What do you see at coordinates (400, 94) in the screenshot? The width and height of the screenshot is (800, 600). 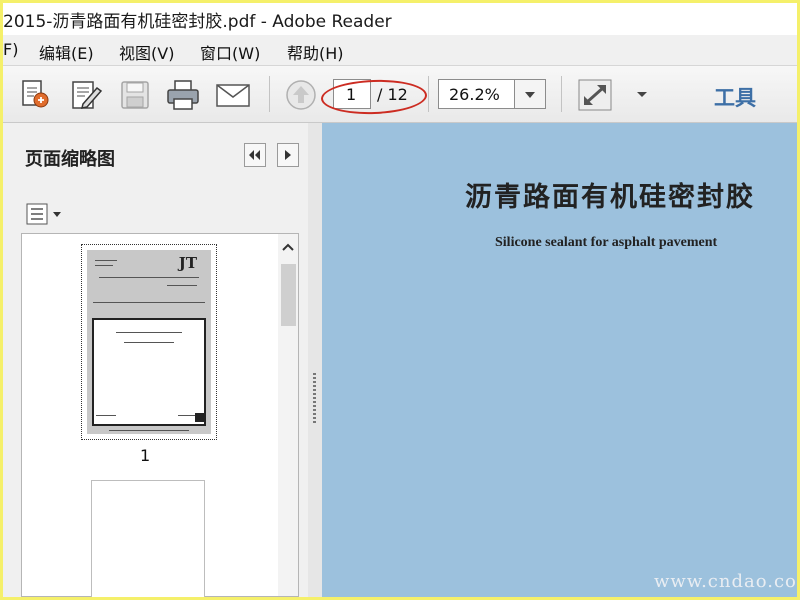 I see `toolbar: 1 / 12 26.2% 工具` at bounding box center [400, 94].